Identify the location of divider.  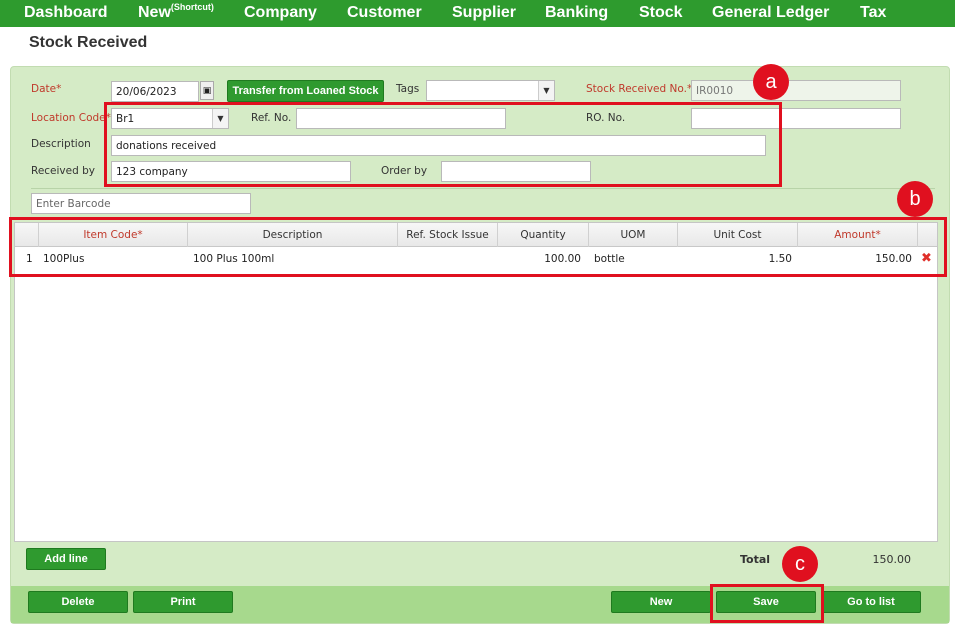
(483, 188).